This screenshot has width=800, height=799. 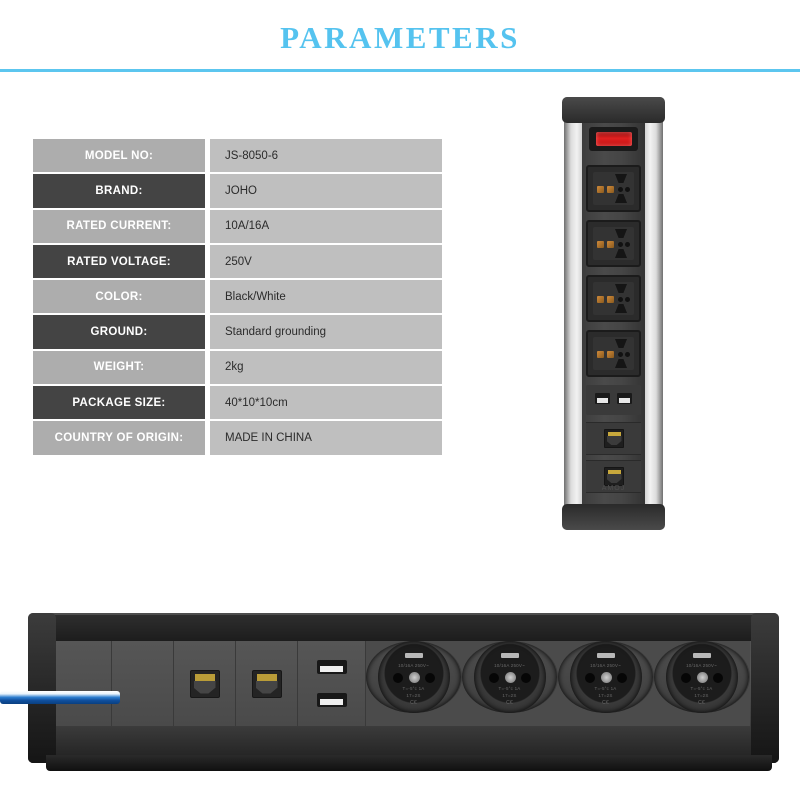 What do you see at coordinates (613, 400) in the screenshot?
I see `usb-ports-icon` at bounding box center [613, 400].